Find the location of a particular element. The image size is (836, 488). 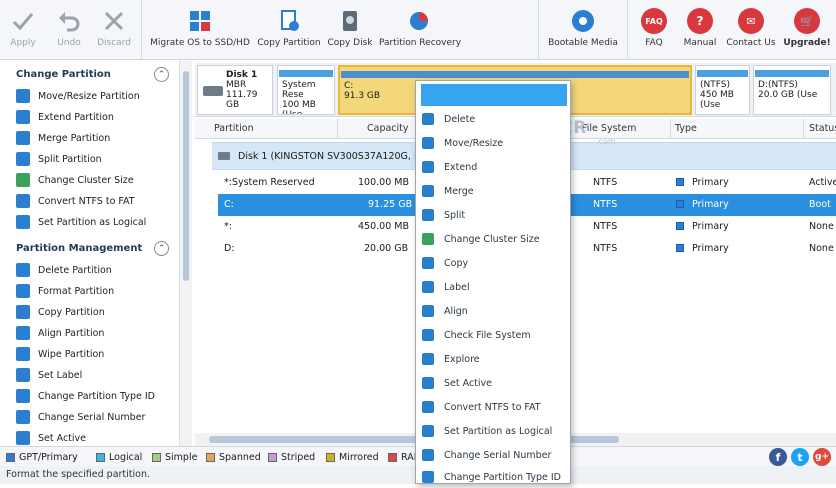

copy-partition-icon is located at coordinates (289, 21).